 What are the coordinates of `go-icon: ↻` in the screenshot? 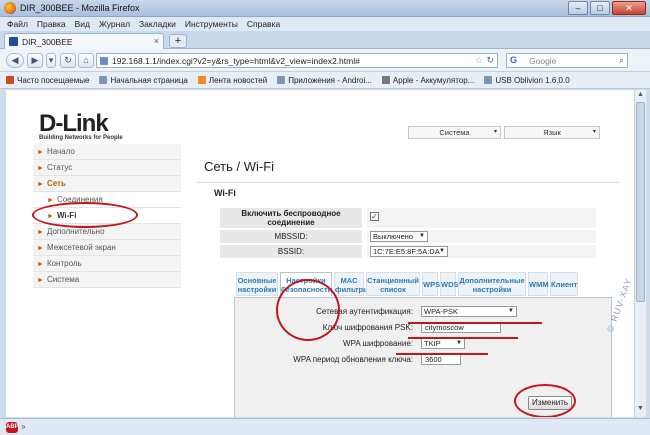 It's located at (490, 60).